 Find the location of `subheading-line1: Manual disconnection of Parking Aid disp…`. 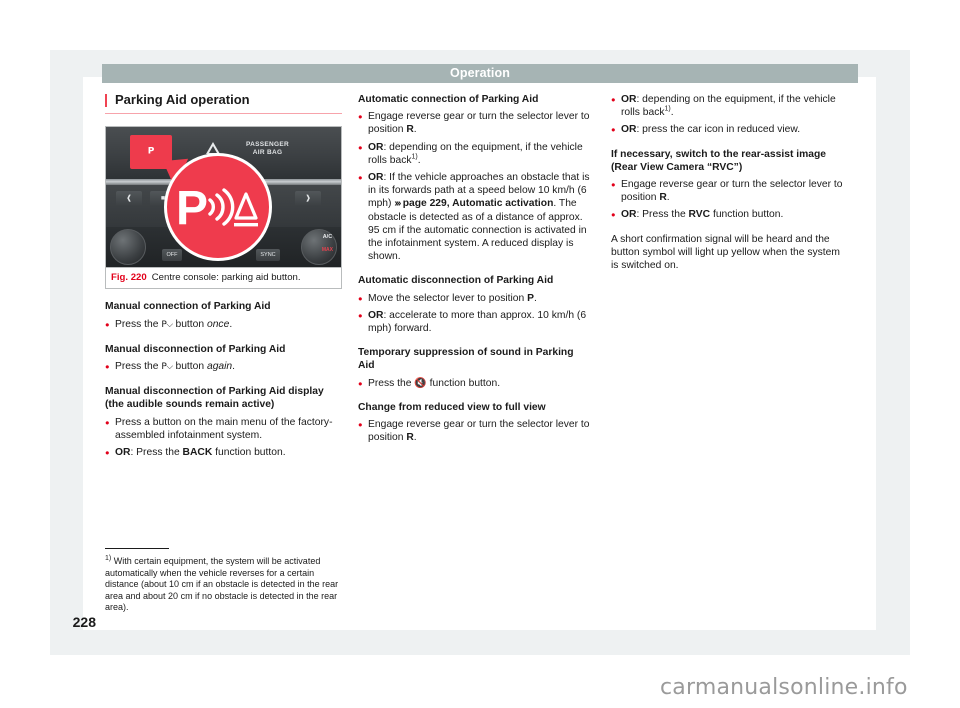

subheading-line1: Manual disconnection of Parking Aid disp… is located at coordinates (214, 392).